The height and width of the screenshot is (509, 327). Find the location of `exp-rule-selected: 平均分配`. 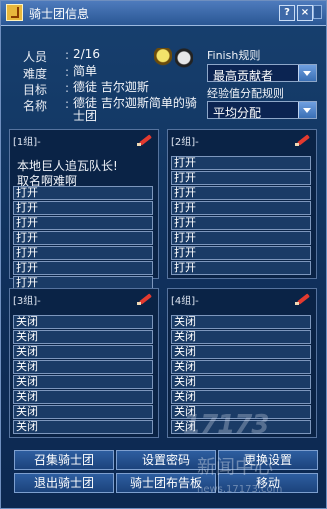

exp-rule-selected: 平均分配 is located at coordinates (237, 113).